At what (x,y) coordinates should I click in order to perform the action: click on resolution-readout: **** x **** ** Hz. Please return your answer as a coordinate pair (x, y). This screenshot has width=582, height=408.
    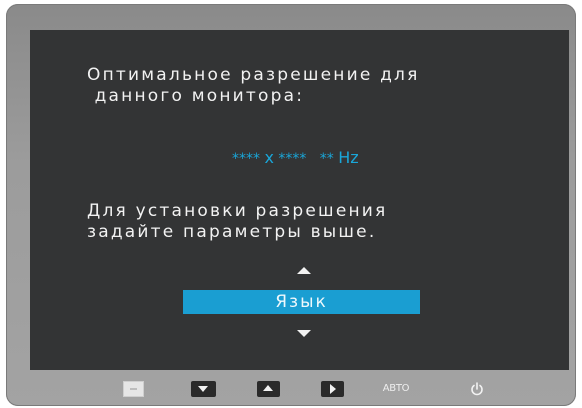
    Looking at the image, I should click on (295, 157).